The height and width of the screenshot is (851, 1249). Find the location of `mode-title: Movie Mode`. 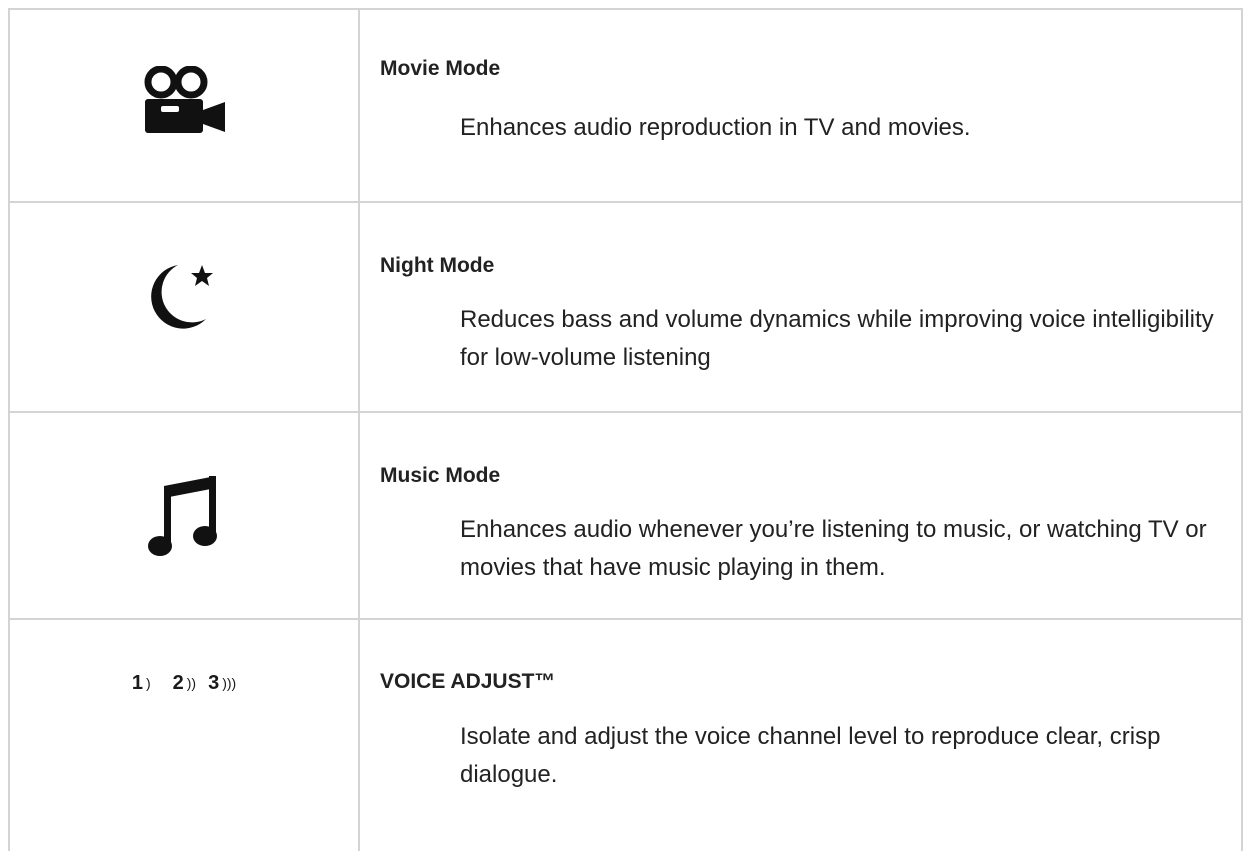

mode-title: Movie Mode is located at coordinates (440, 68).